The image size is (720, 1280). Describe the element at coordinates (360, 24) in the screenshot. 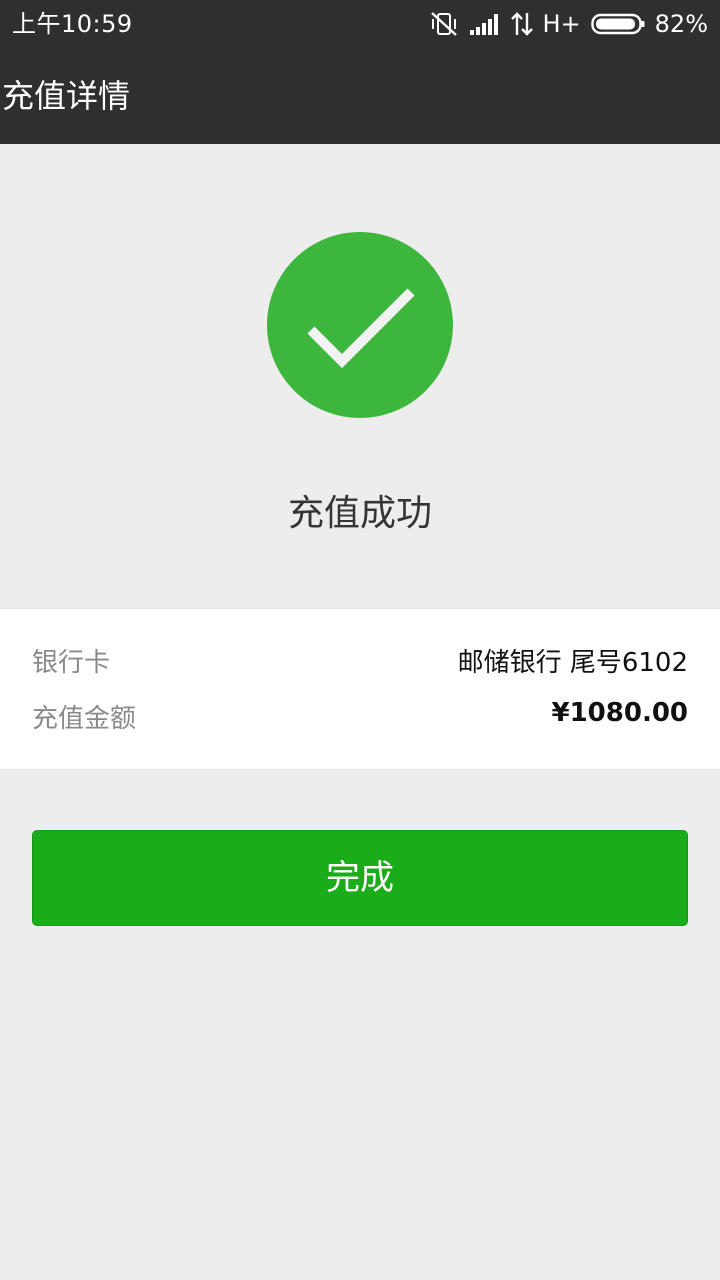

I see `status-bar: 上午10:59 H+ 82%` at that location.